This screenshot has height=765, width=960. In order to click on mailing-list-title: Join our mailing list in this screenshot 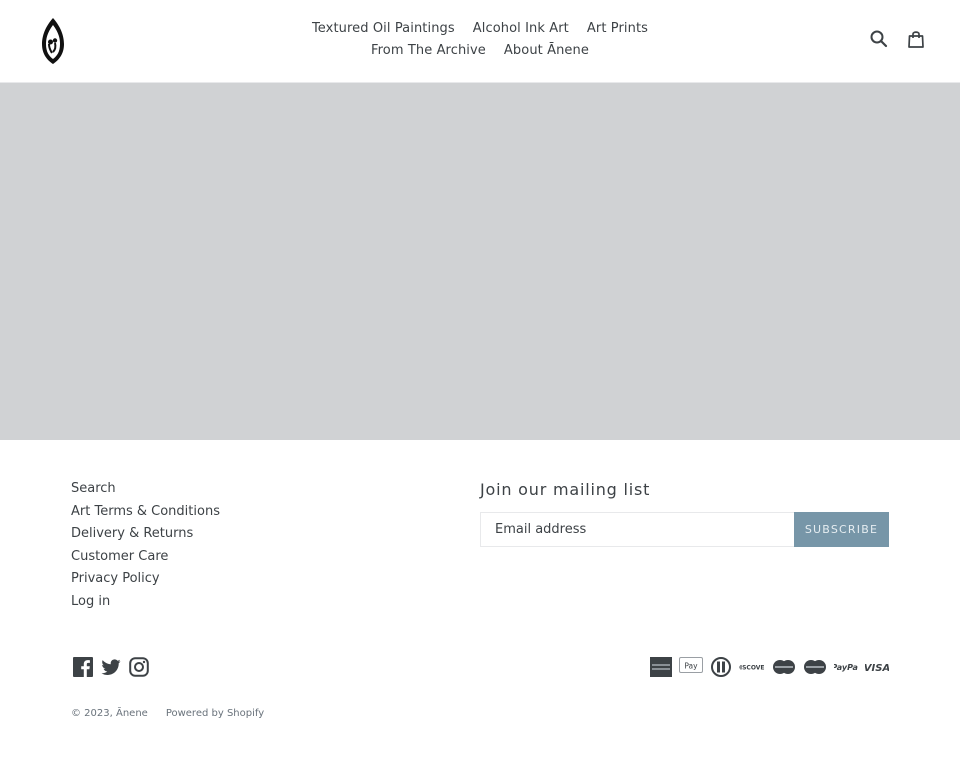, I will do `click(565, 489)`.